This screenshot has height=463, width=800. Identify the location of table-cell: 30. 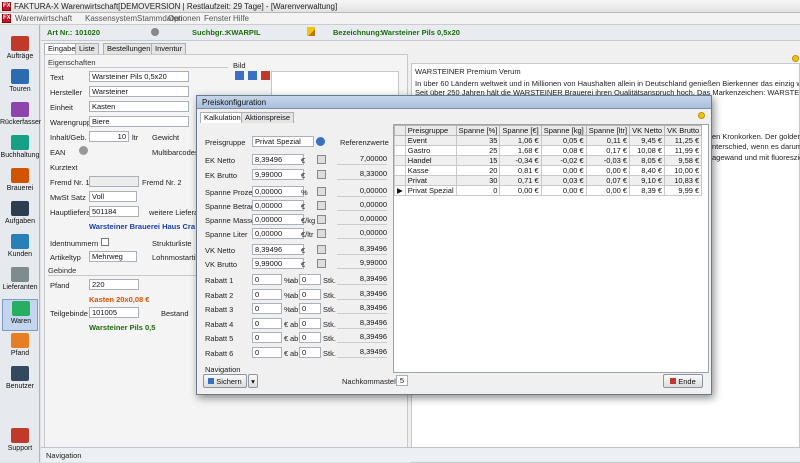
(478, 180).